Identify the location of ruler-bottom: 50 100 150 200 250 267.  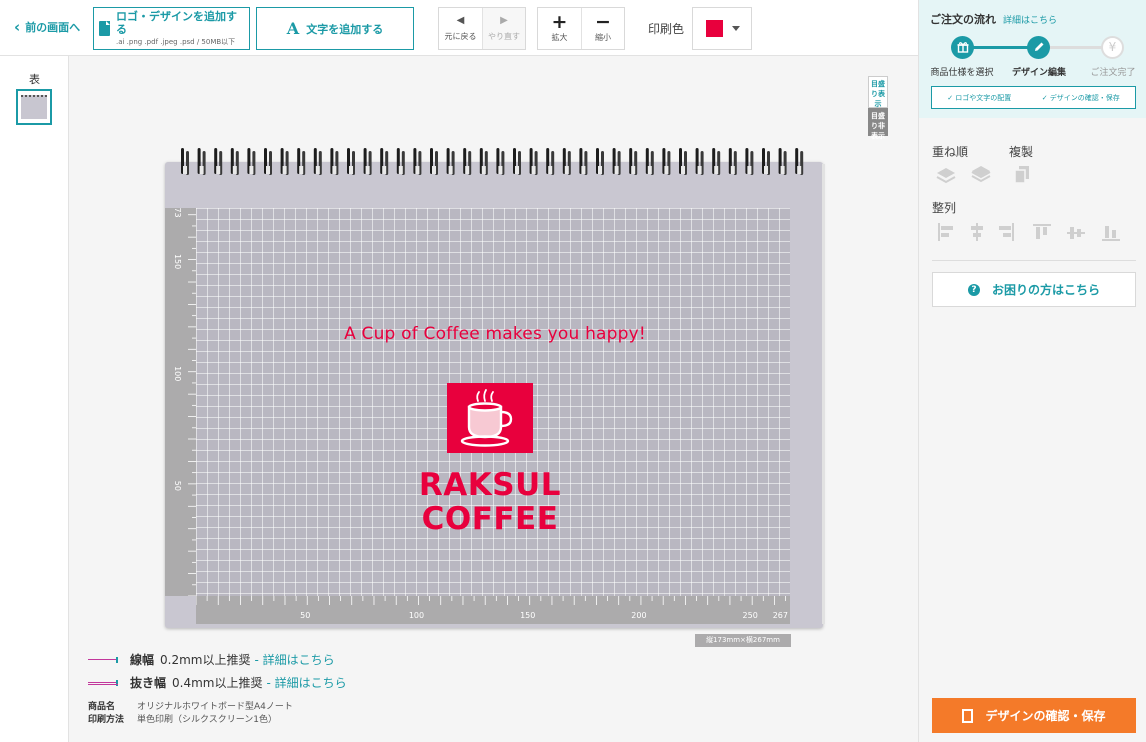
(492, 610).